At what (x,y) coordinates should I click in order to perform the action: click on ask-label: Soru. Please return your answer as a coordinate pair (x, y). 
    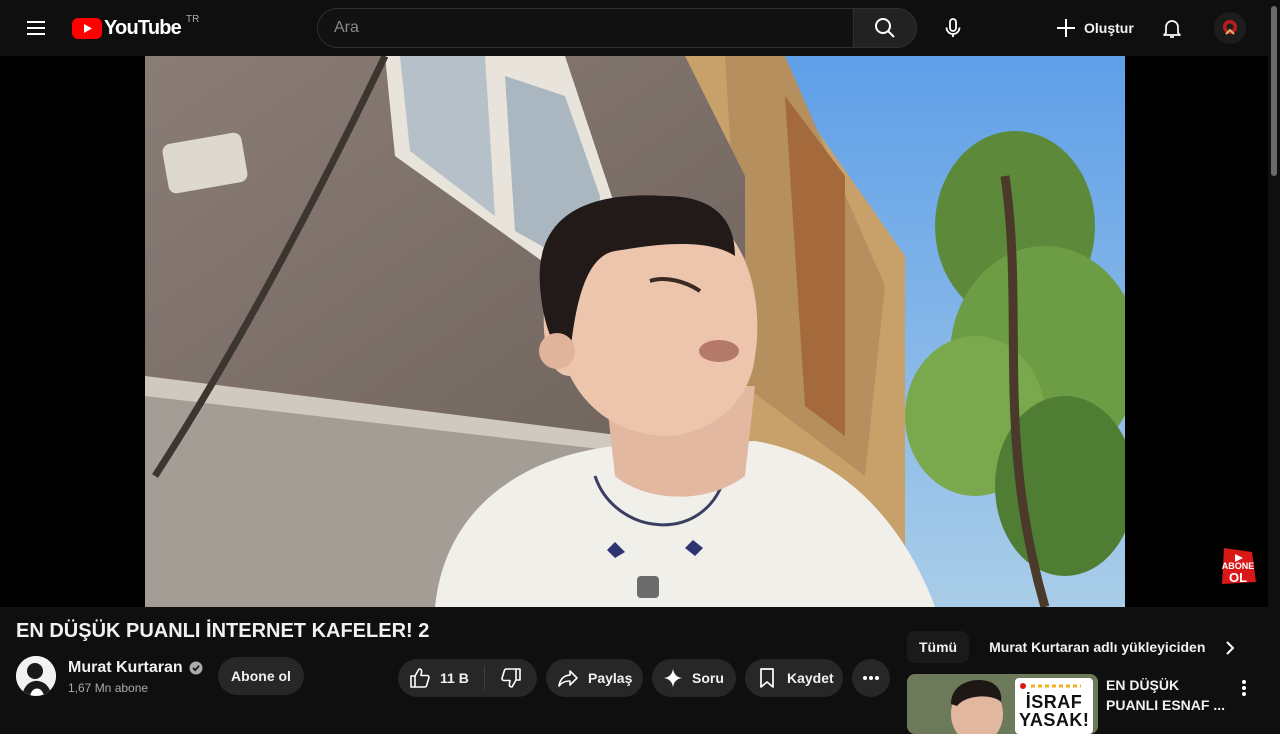
    Looking at the image, I should click on (708, 678).